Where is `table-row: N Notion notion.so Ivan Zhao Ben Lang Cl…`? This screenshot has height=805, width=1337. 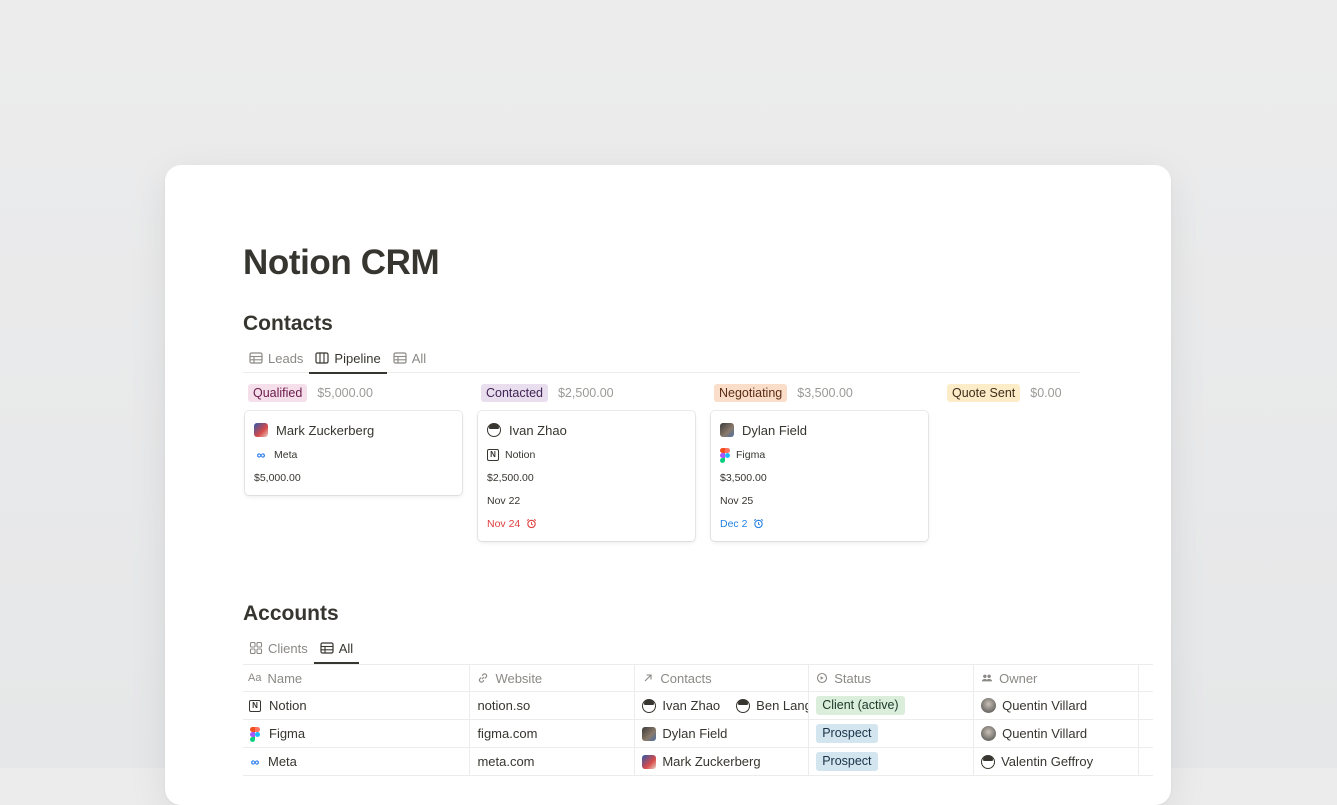
table-row: N Notion notion.so Ivan Zhao Ben Lang Cl… is located at coordinates (698, 706).